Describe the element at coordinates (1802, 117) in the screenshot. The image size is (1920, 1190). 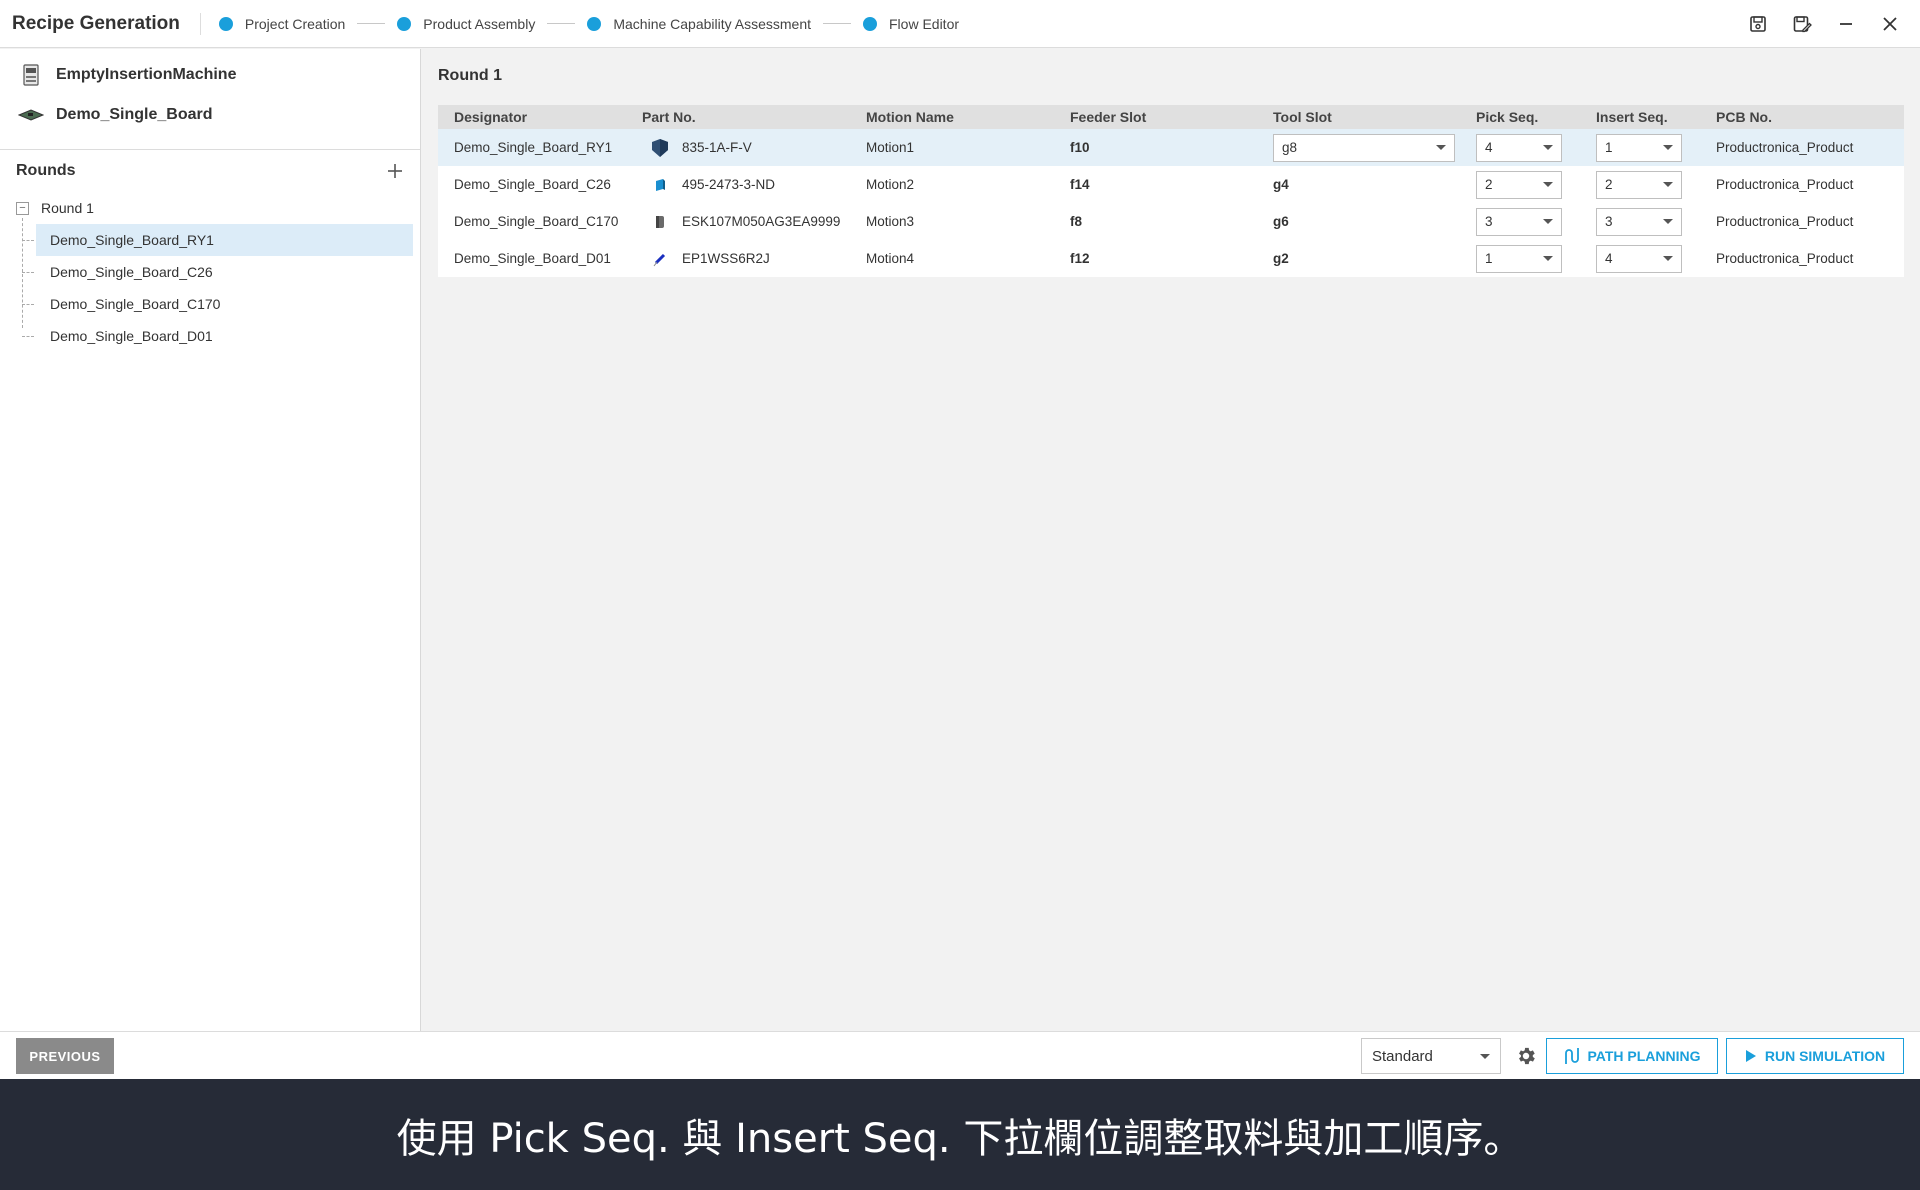
I see `column-header: PCB No.` at that location.